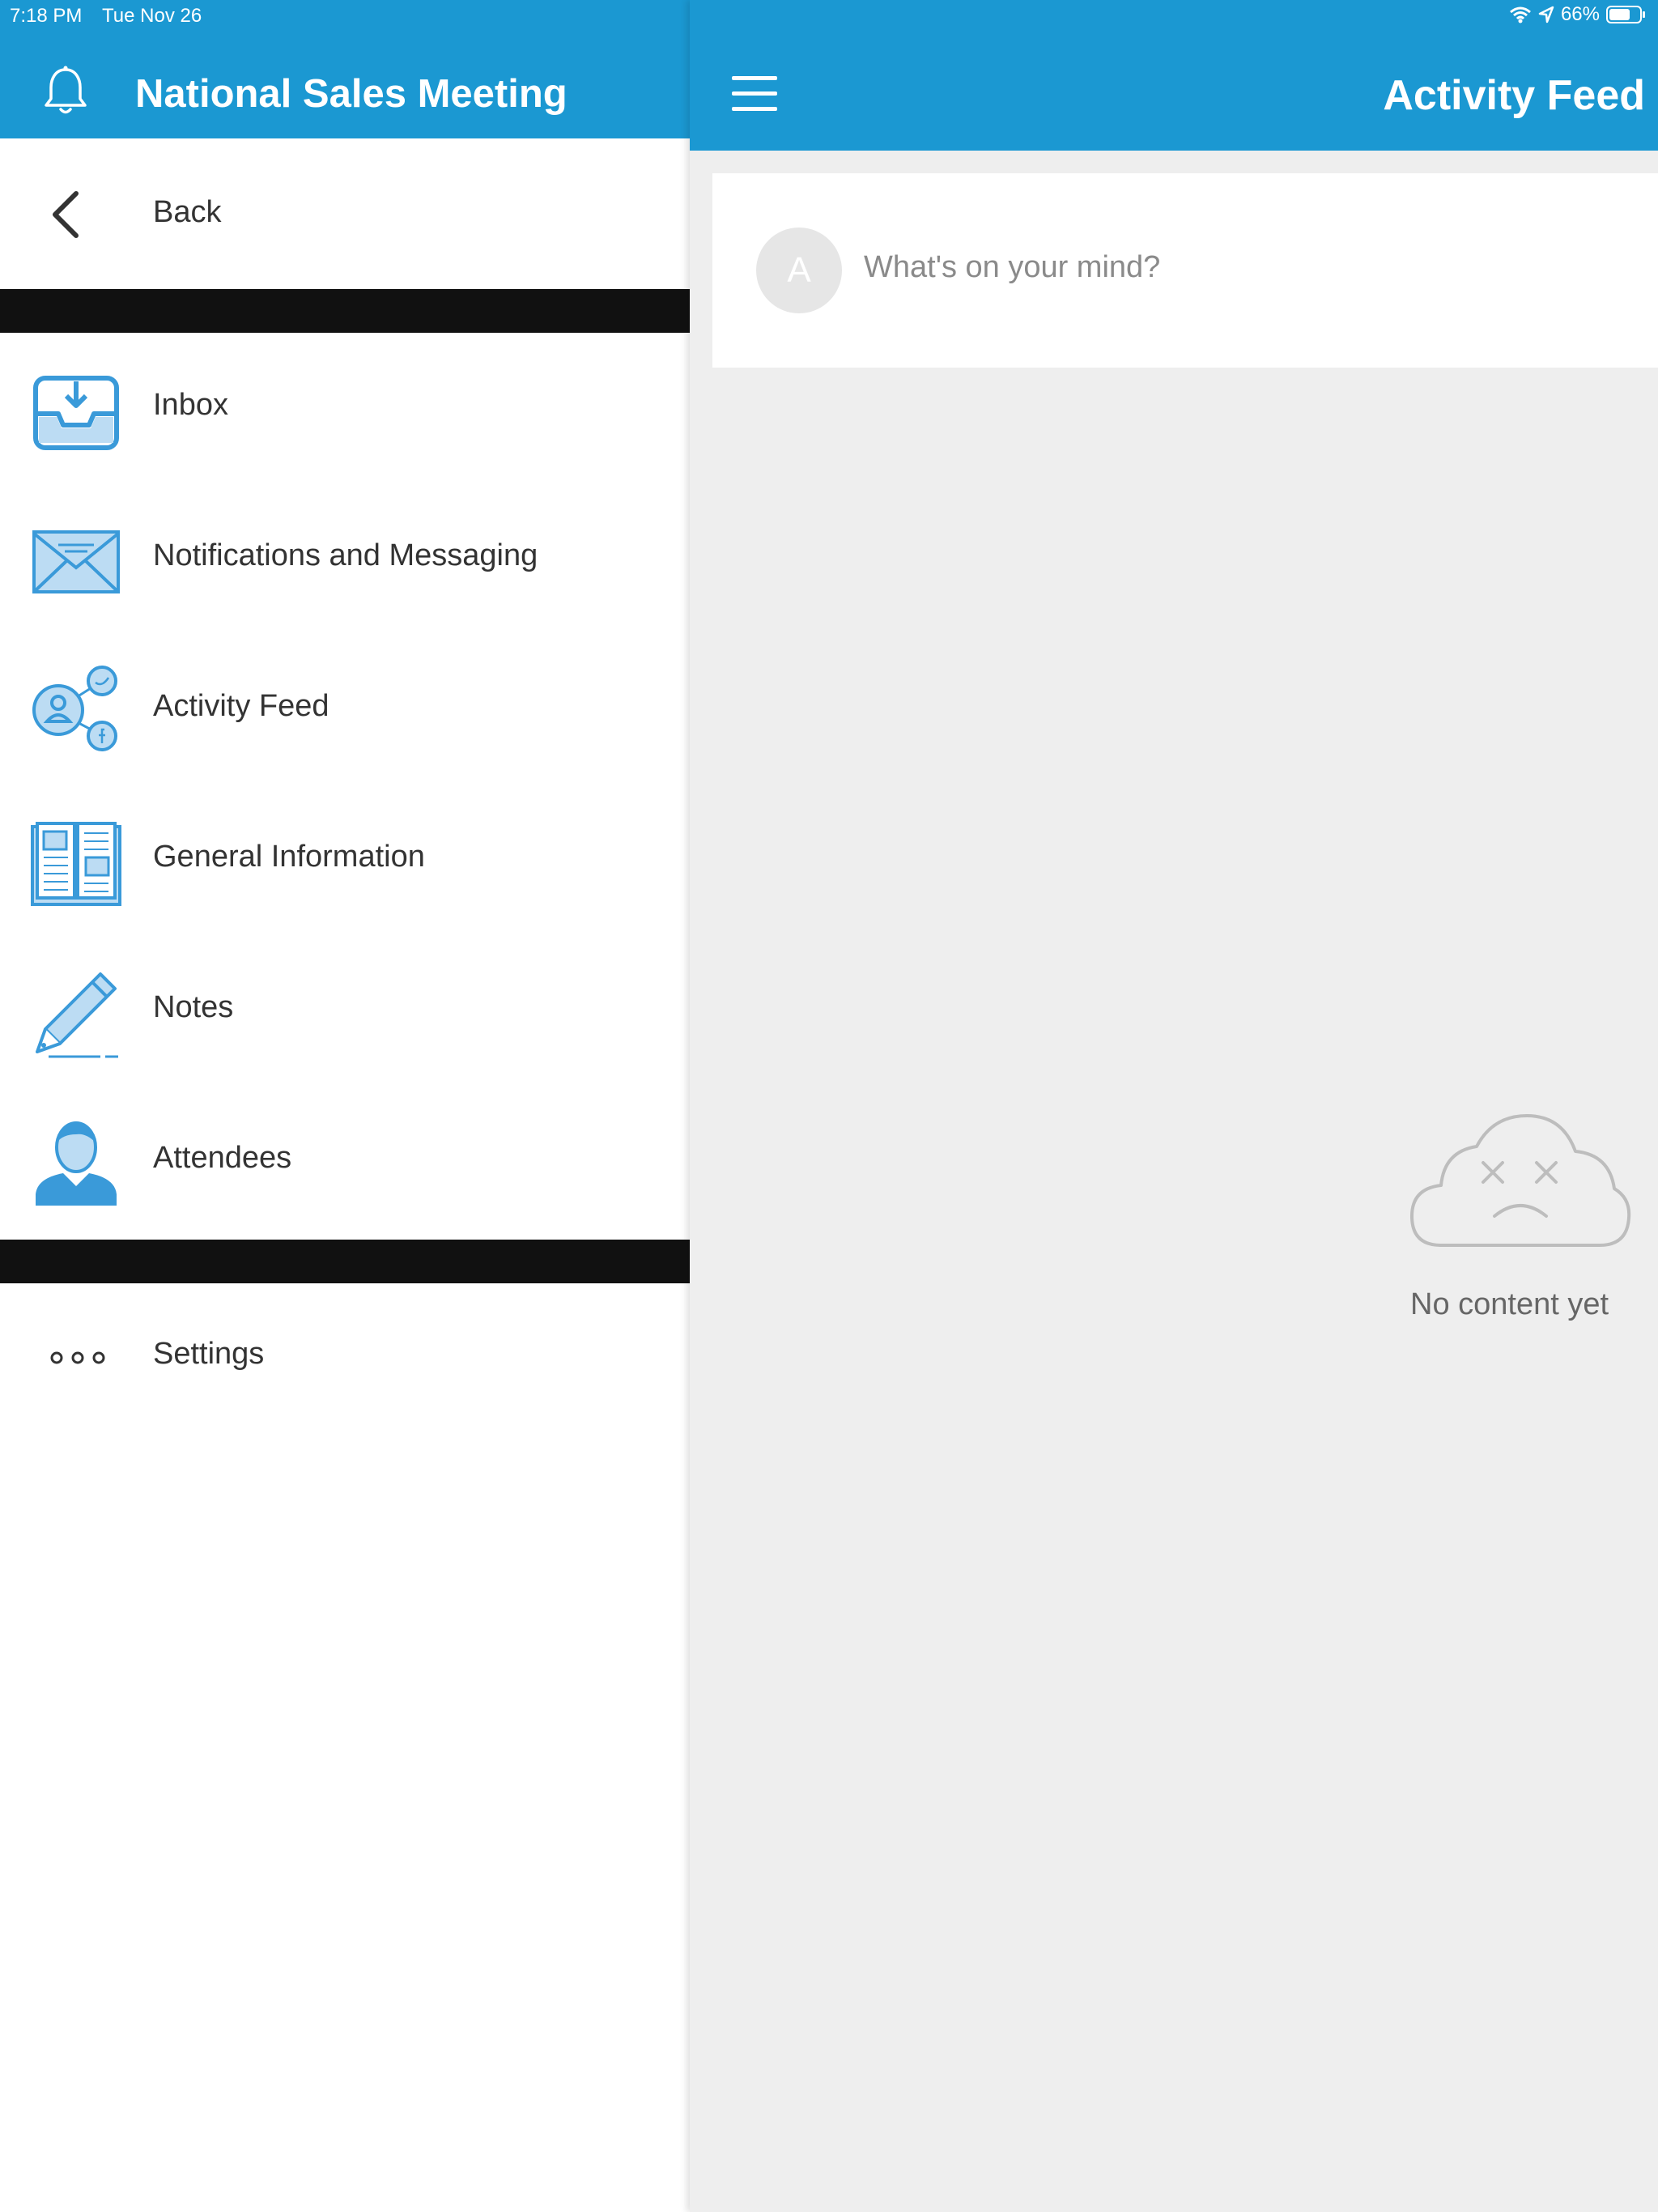 This screenshot has height=2212, width=1658. What do you see at coordinates (77, 1015) in the screenshot?
I see `pen-icon` at bounding box center [77, 1015].